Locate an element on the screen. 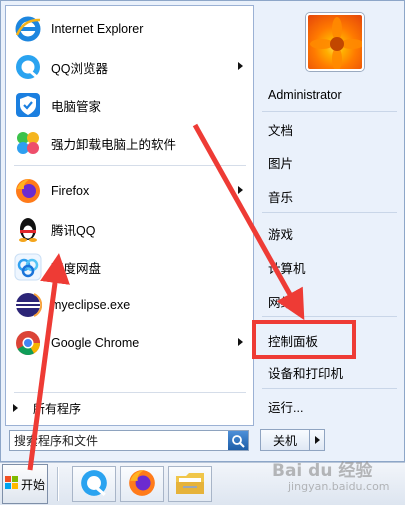 The width and height of the screenshot is (405, 505). program-internet-explorer: Internet Explorer is located at coordinates (129, 29).